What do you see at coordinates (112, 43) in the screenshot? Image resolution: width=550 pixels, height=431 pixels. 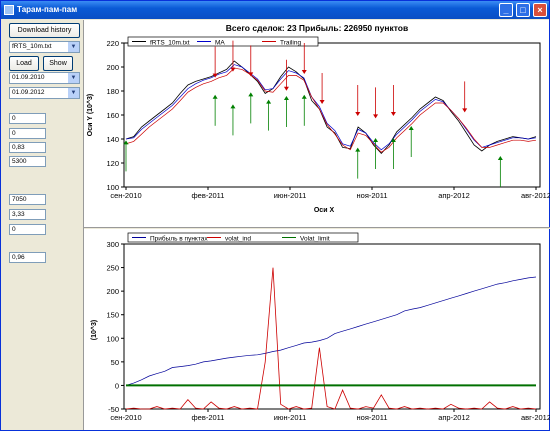 I see `y-tick-label: 220` at bounding box center [112, 43].